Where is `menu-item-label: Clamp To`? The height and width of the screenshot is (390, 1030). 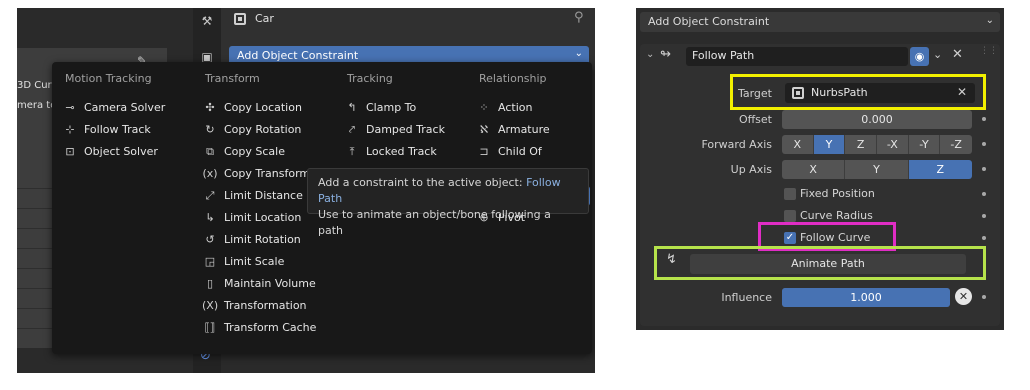 menu-item-label: Clamp To is located at coordinates (391, 107).